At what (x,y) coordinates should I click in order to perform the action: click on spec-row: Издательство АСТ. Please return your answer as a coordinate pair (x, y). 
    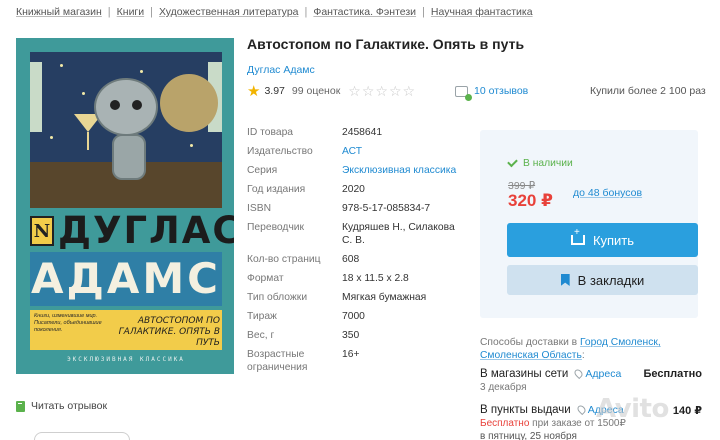
    Looking at the image, I should click on (357, 151).